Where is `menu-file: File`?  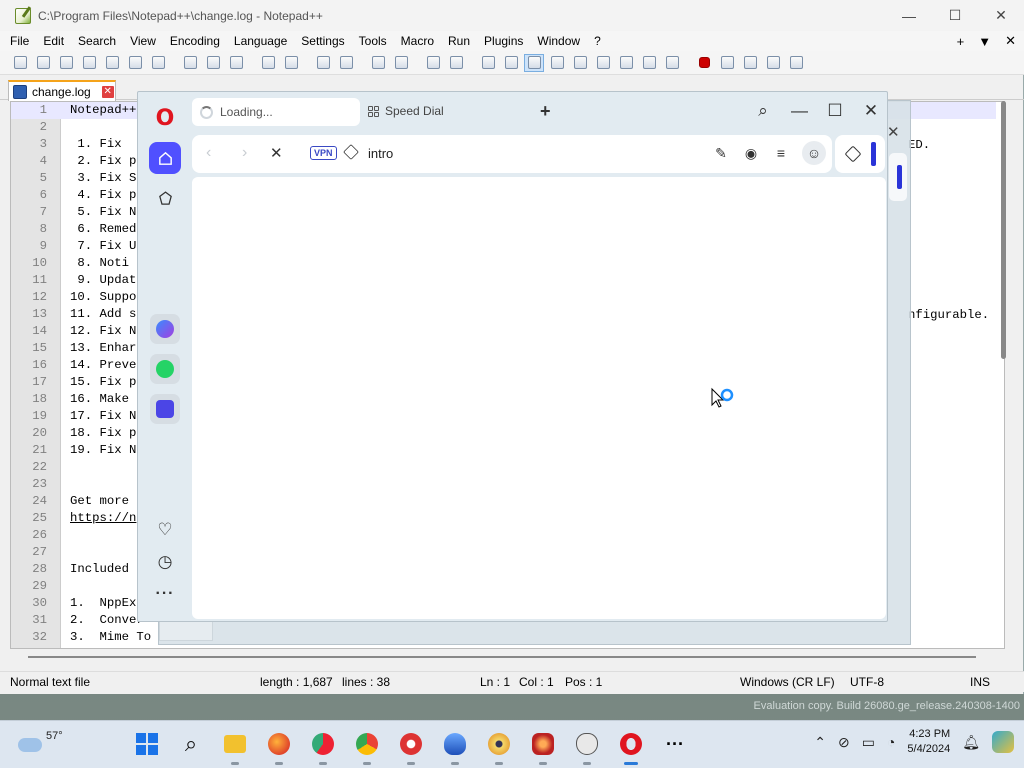
menu-file: File is located at coordinates (18, 41).